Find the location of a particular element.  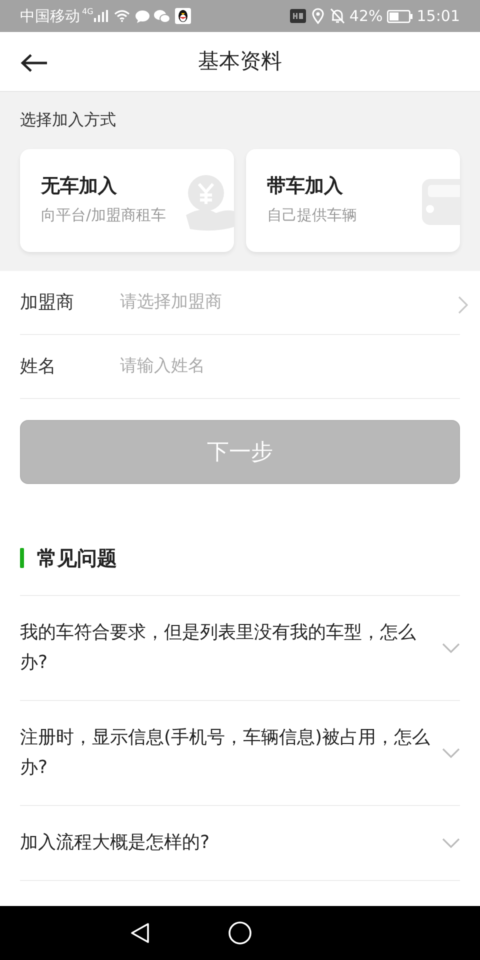

penguin-icon is located at coordinates (183, 16).